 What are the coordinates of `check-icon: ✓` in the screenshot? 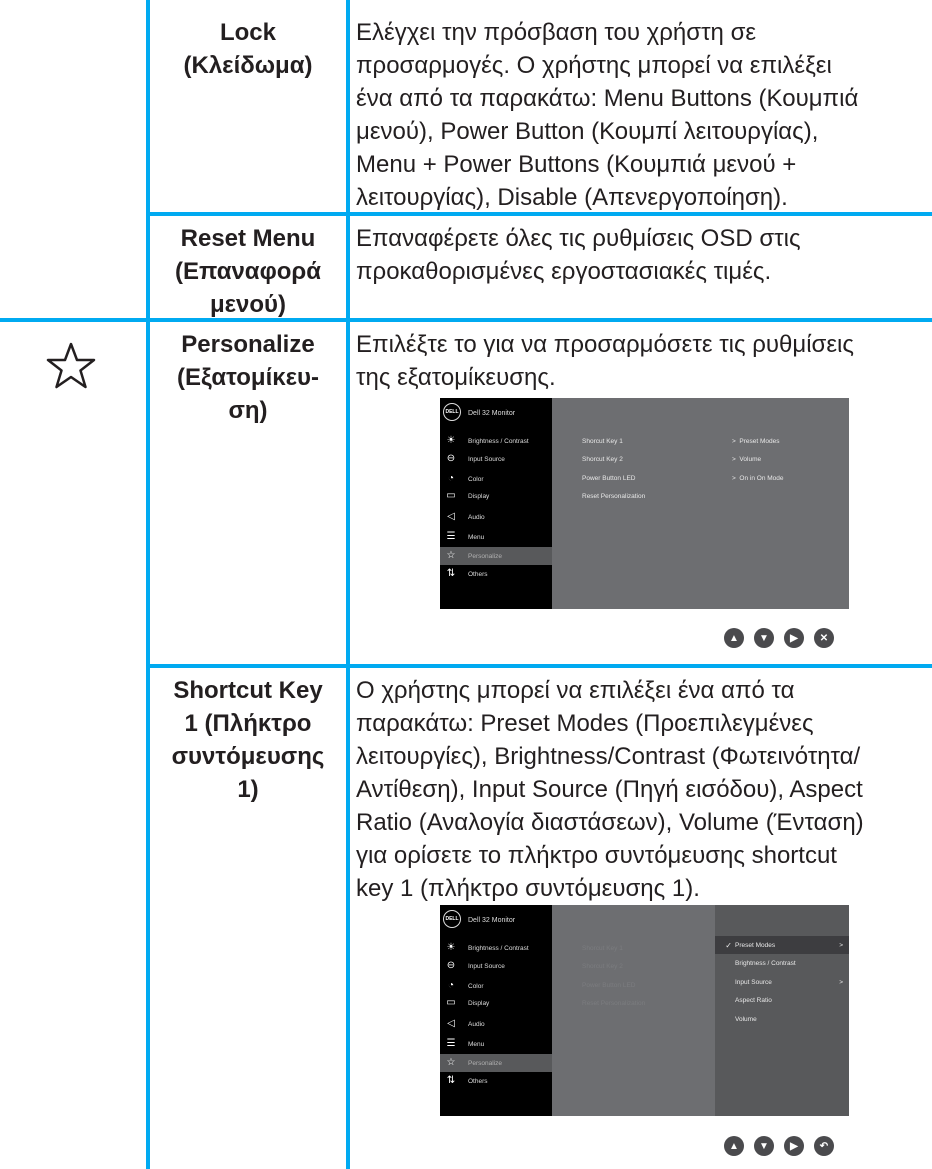 It's located at (728, 945).